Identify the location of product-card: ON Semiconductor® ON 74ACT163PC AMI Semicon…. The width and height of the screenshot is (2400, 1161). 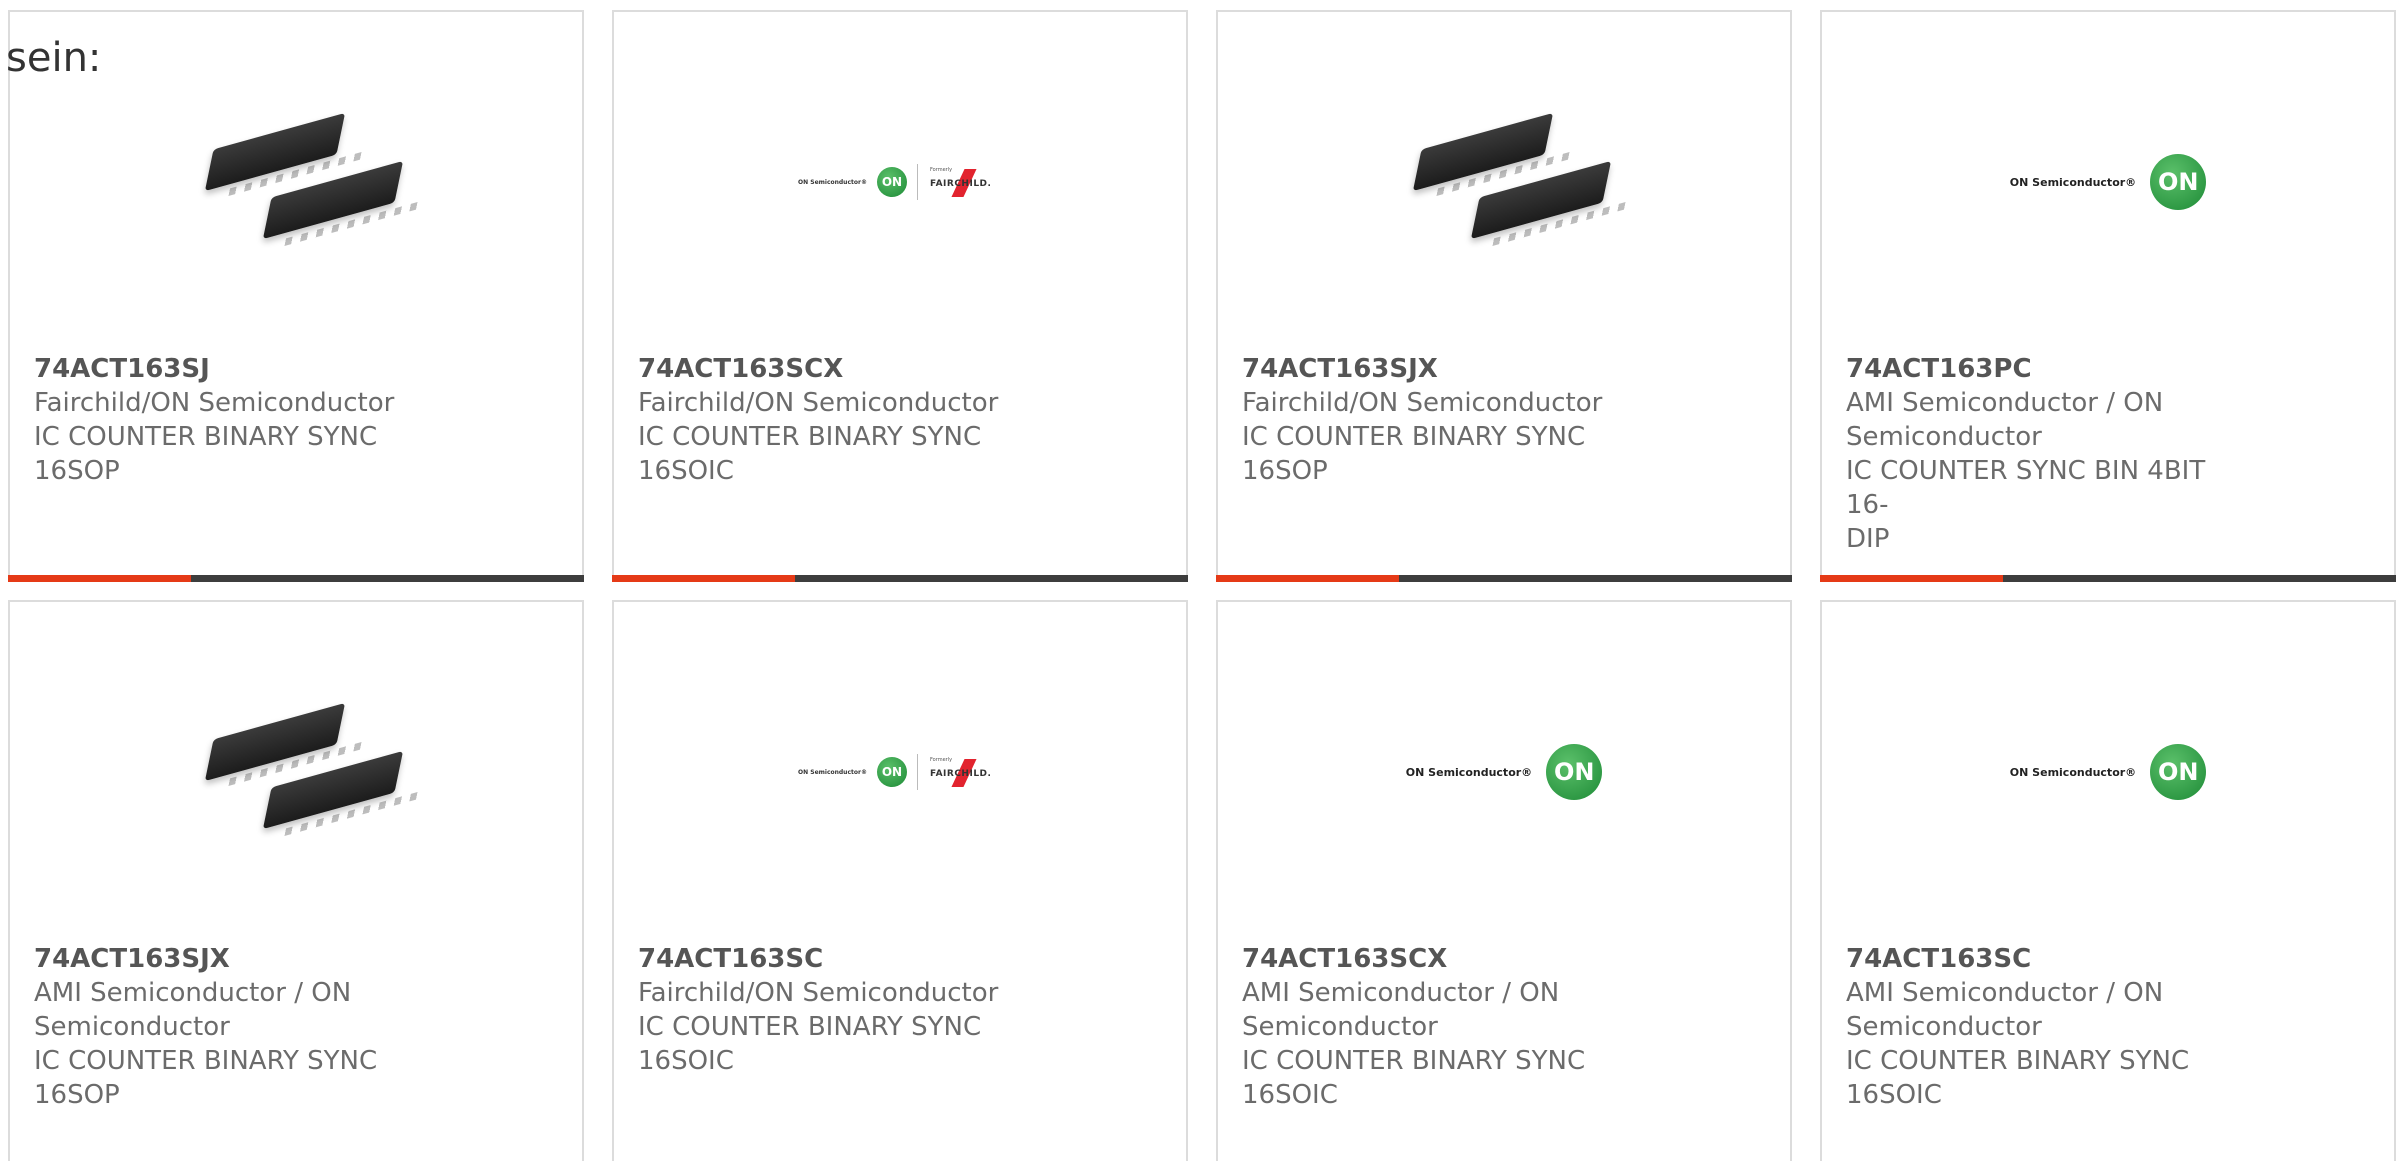
(2108, 296).